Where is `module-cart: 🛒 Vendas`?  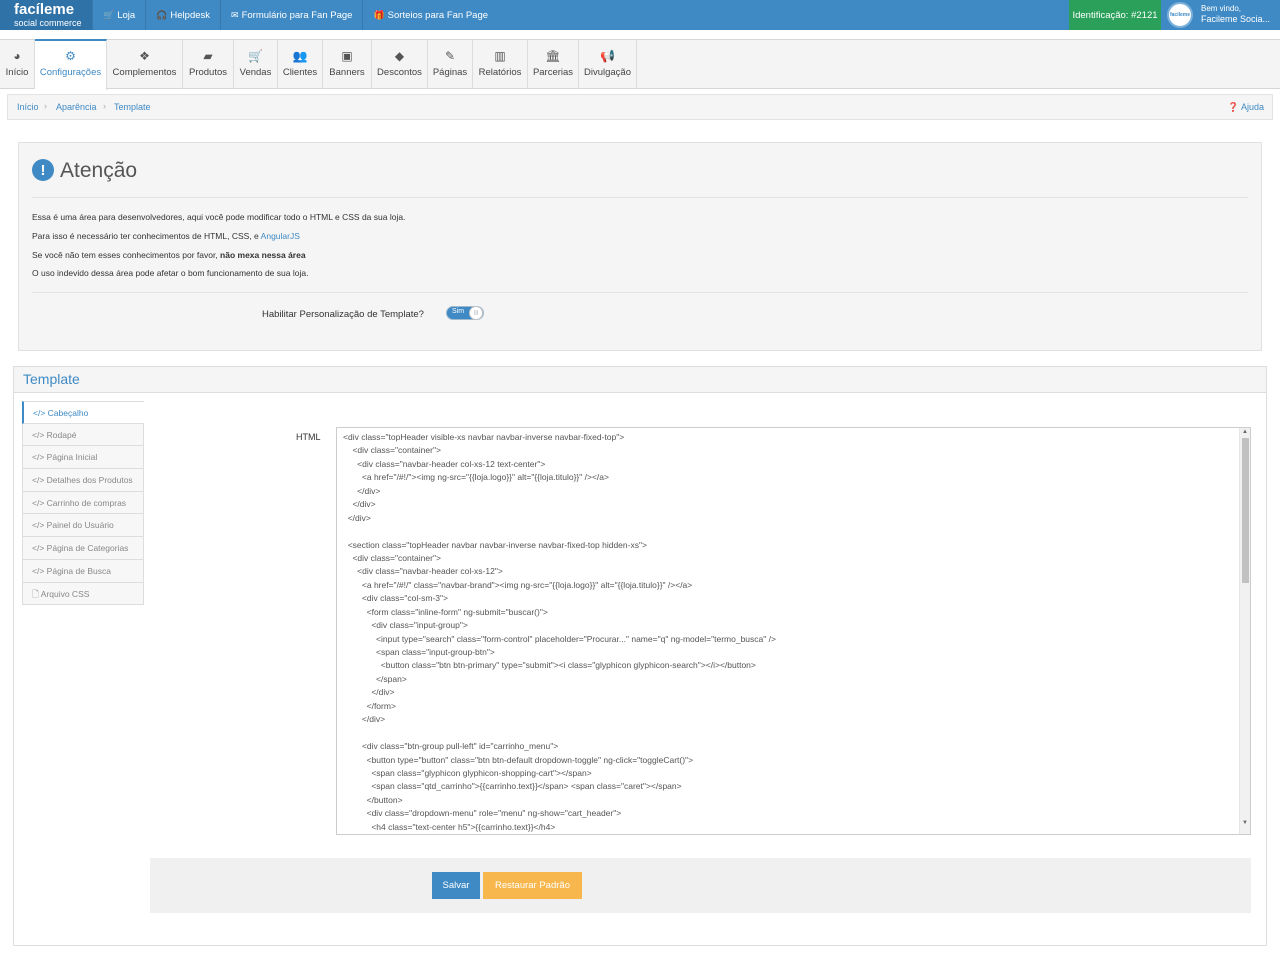
module-cart: 🛒 Vendas is located at coordinates (256, 64).